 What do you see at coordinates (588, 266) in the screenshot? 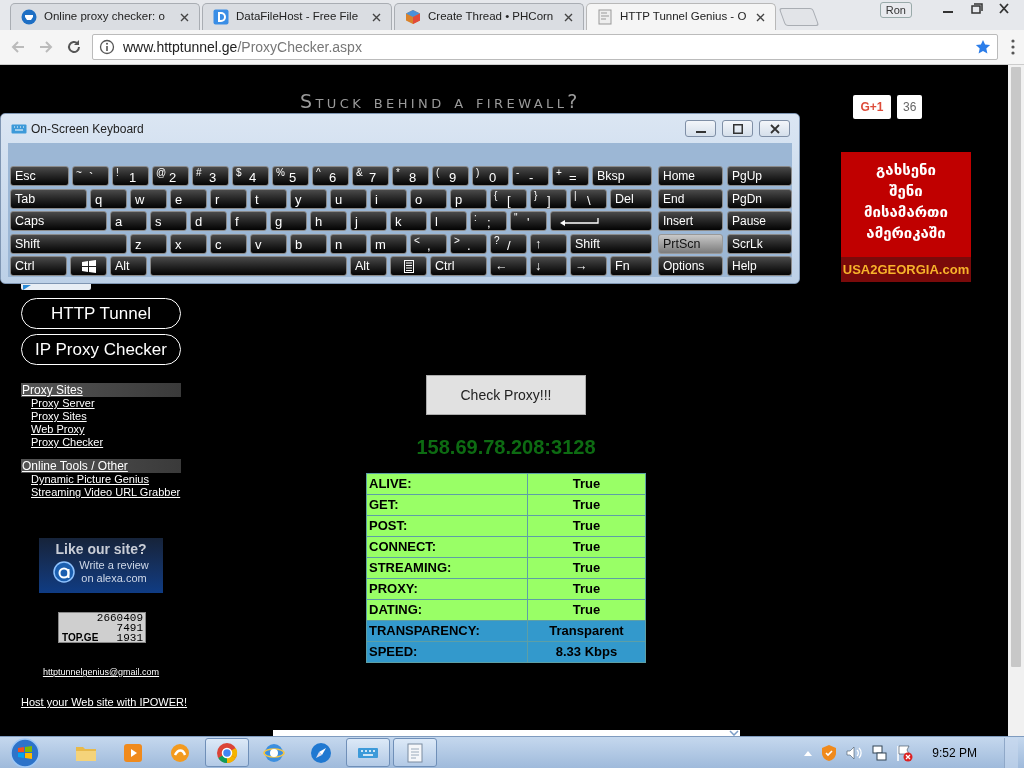
I see `key: →` at bounding box center [588, 266].